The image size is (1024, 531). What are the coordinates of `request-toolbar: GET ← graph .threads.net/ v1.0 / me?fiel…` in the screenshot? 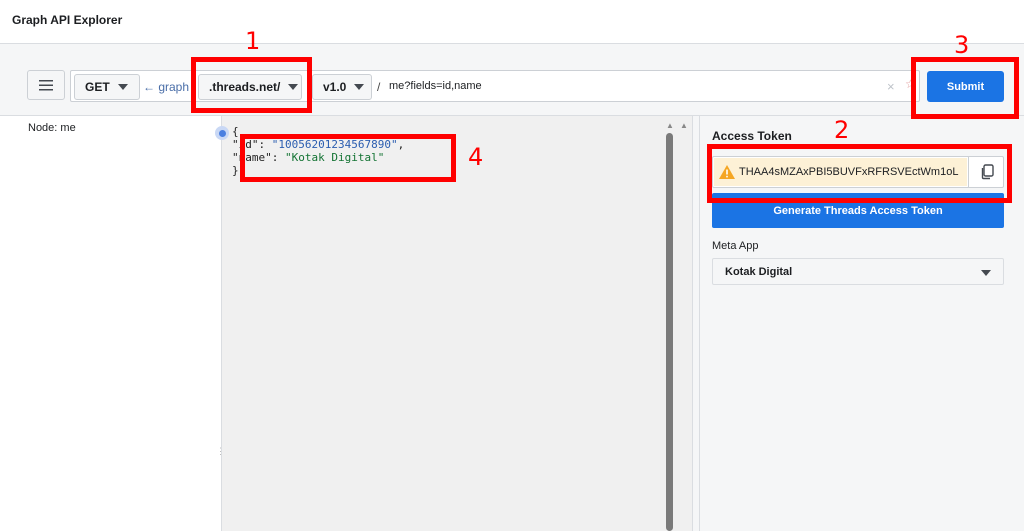 It's located at (512, 80).